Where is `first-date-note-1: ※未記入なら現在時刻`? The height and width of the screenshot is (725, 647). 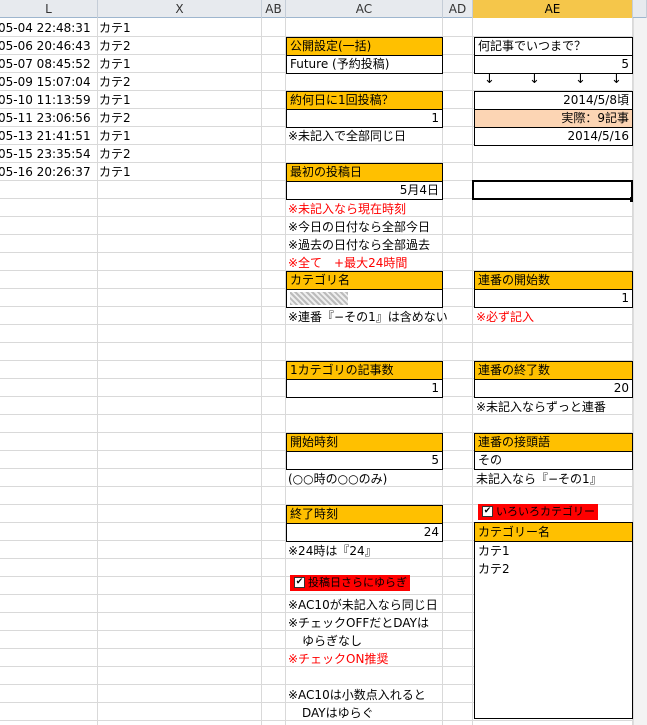 first-date-note-1: ※未記入なら現在時刻 is located at coordinates (347, 209).